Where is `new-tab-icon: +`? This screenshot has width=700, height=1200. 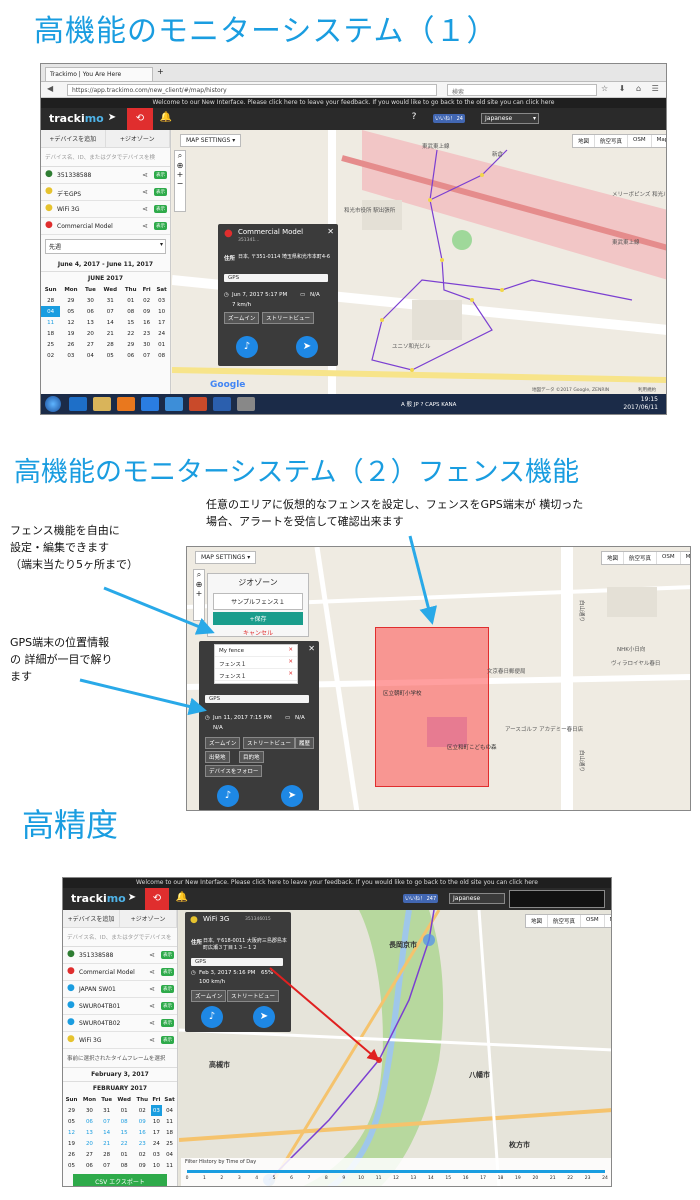
new-tab-icon: + is located at coordinates (160, 71).